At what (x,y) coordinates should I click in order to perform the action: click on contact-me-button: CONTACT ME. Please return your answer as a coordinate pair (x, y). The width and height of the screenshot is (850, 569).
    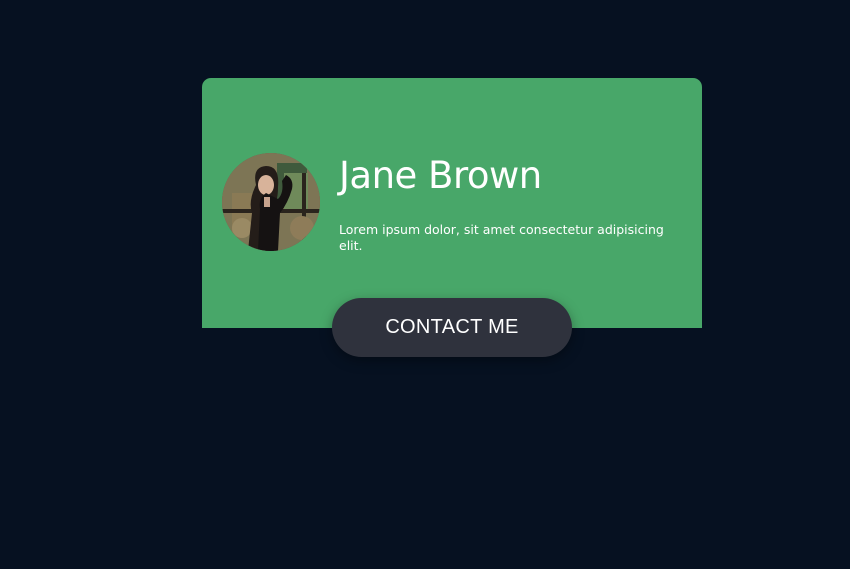
    Looking at the image, I should click on (452, 327).